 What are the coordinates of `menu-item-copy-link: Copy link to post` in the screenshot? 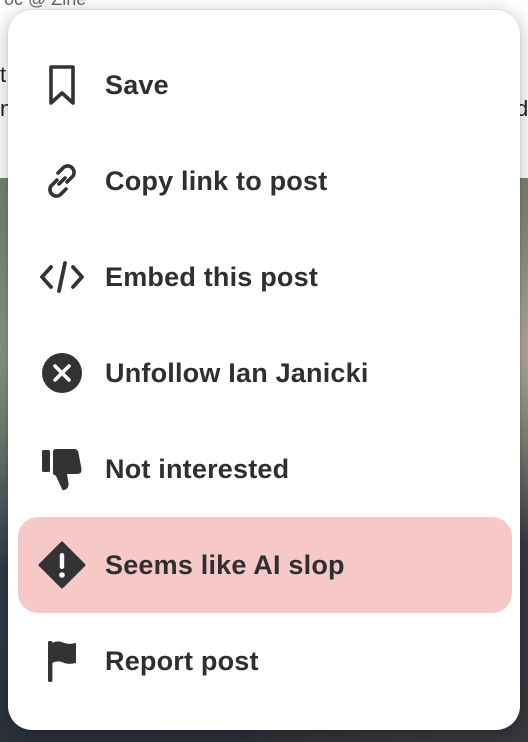 It's located at (265, 181).